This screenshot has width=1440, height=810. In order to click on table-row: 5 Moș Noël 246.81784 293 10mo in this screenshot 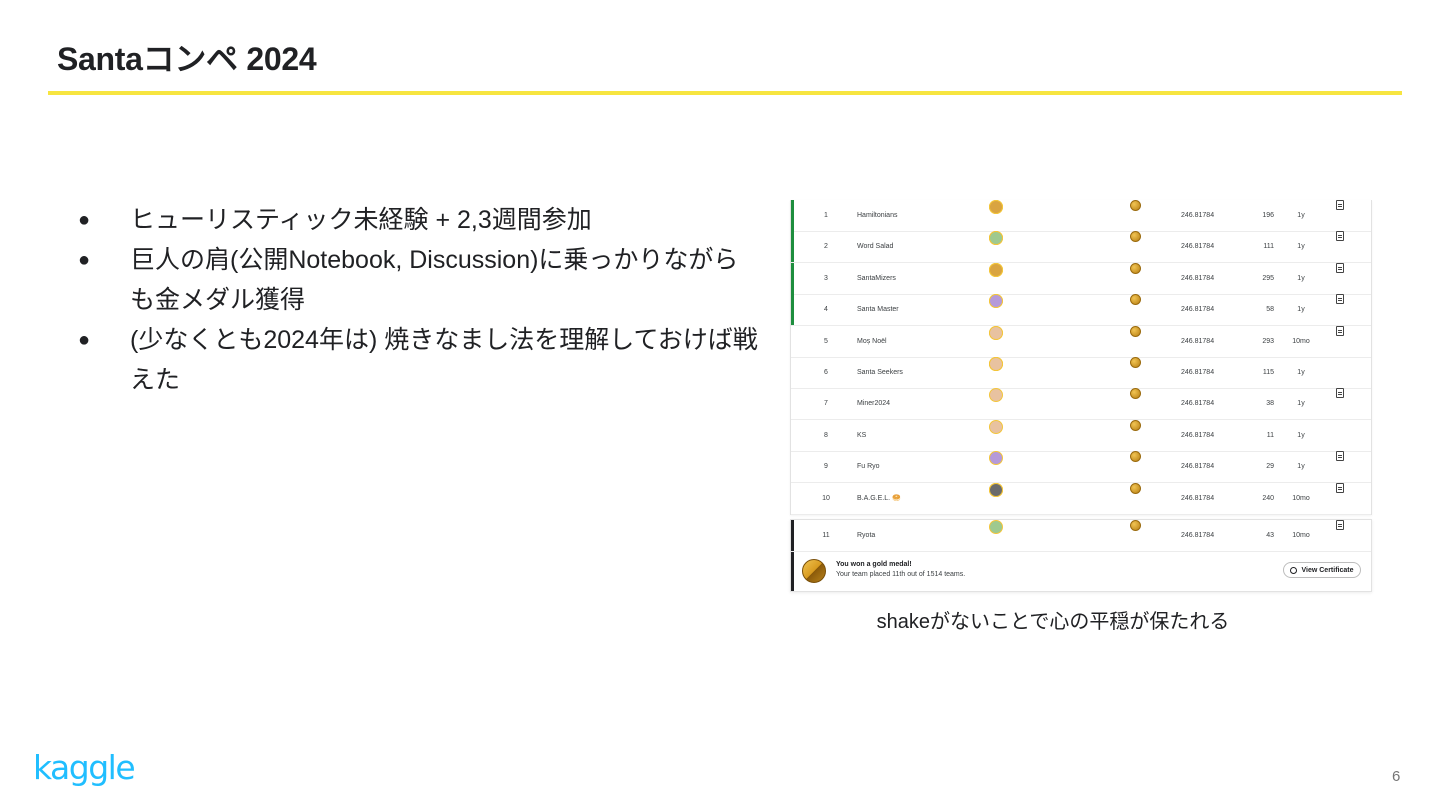, I will do `click(1081, 341)`.